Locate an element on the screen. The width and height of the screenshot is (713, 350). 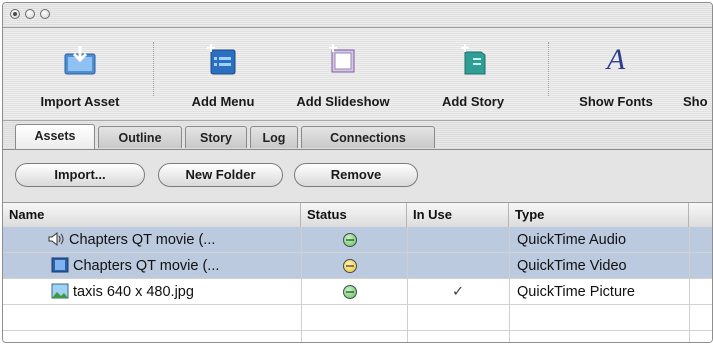
row-name: taxis 640 x 480.jpg is located at coordinates (133, 292).